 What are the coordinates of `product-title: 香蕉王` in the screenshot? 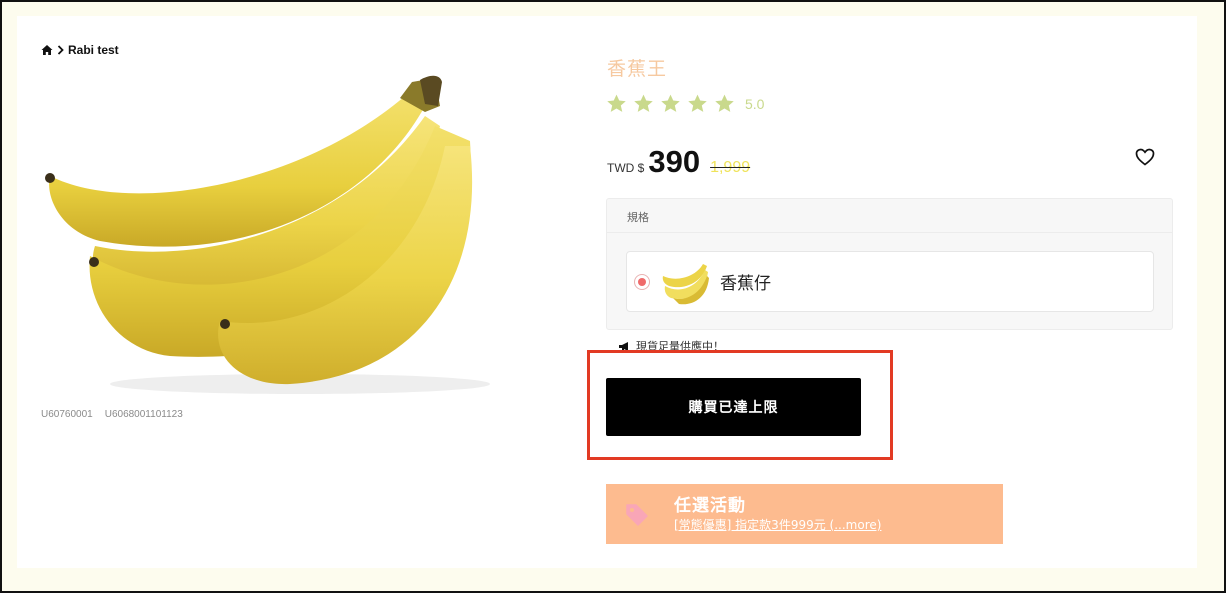 It's located at (637, 69).